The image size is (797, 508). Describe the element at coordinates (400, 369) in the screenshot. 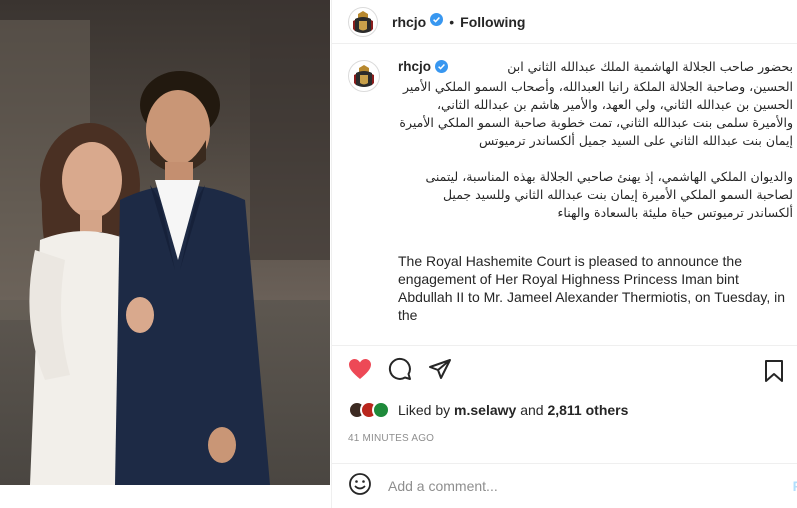

I see `comment-icon` at that location.